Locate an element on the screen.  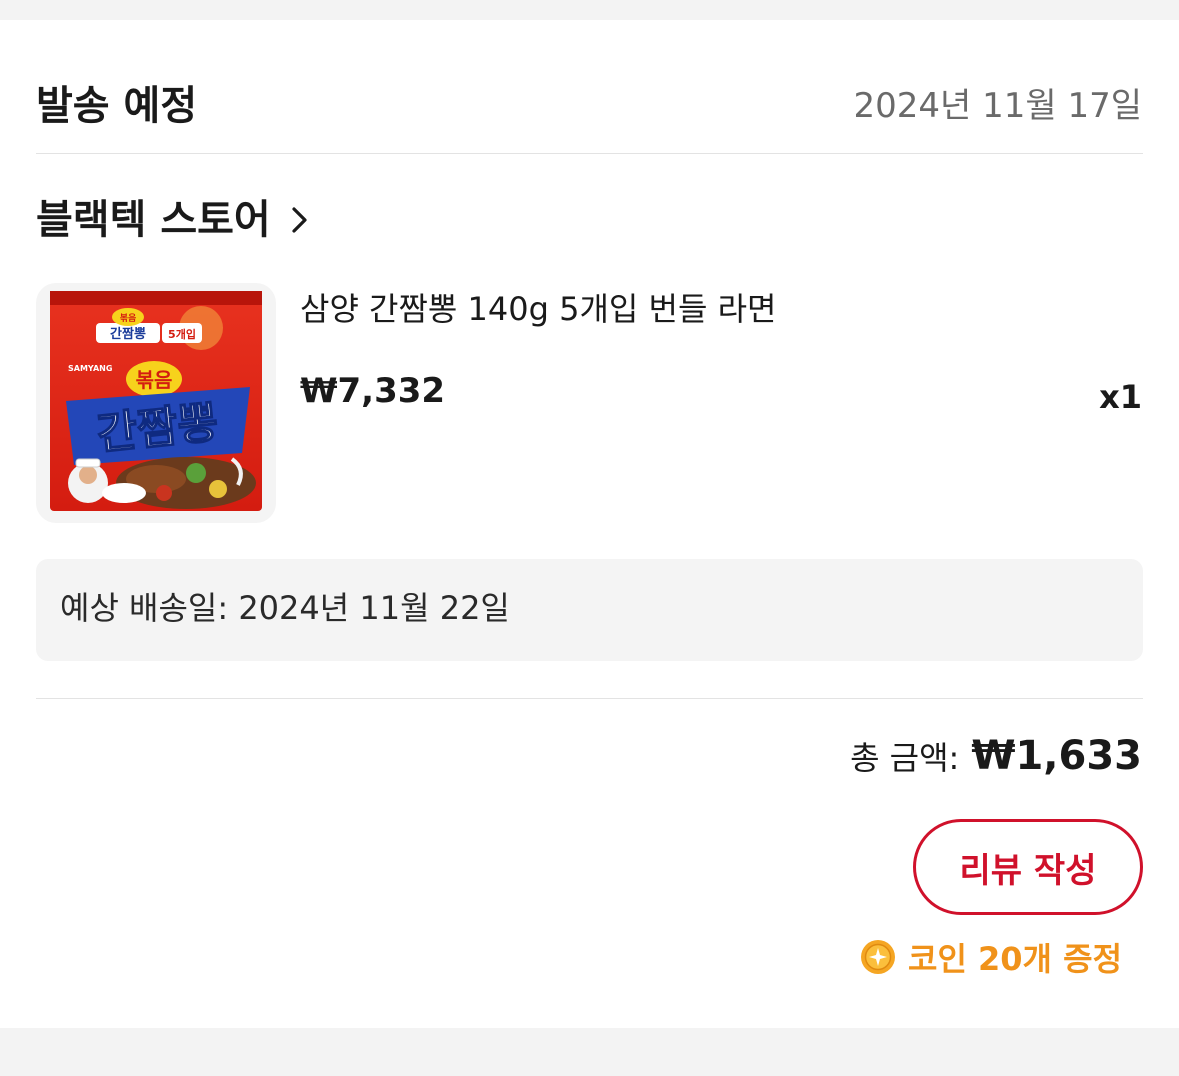
coin-reward: 코인 20개 증정 is located at coordinates (991, 957).